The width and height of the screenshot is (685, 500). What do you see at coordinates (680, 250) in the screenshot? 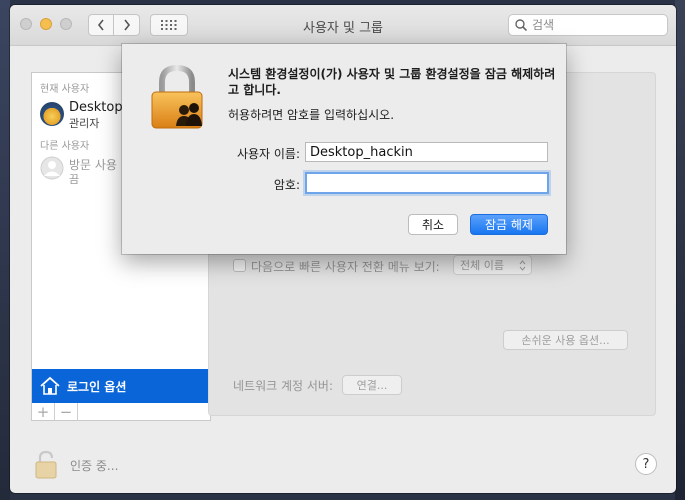
I see `desktop-right` at bounding box center [680, 250].